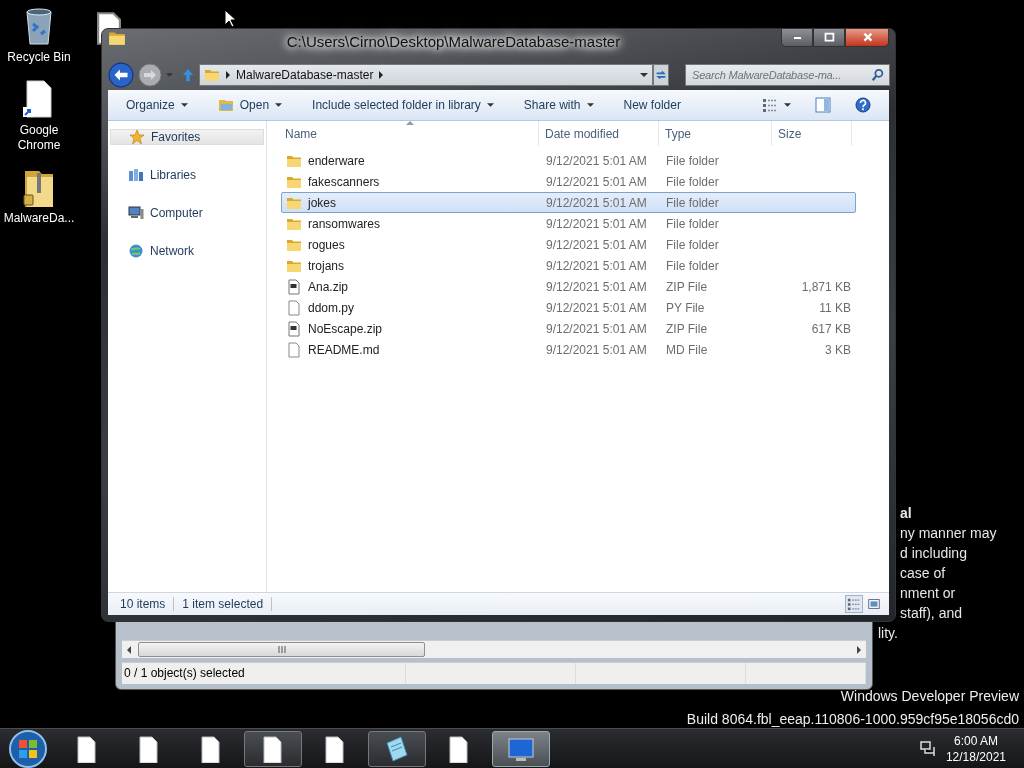 The height and width of the screenshot is (768, 1024). Describe the element at coordinates (187, 137) in the screenshot. I see `nav-item: Favorites` at that location.